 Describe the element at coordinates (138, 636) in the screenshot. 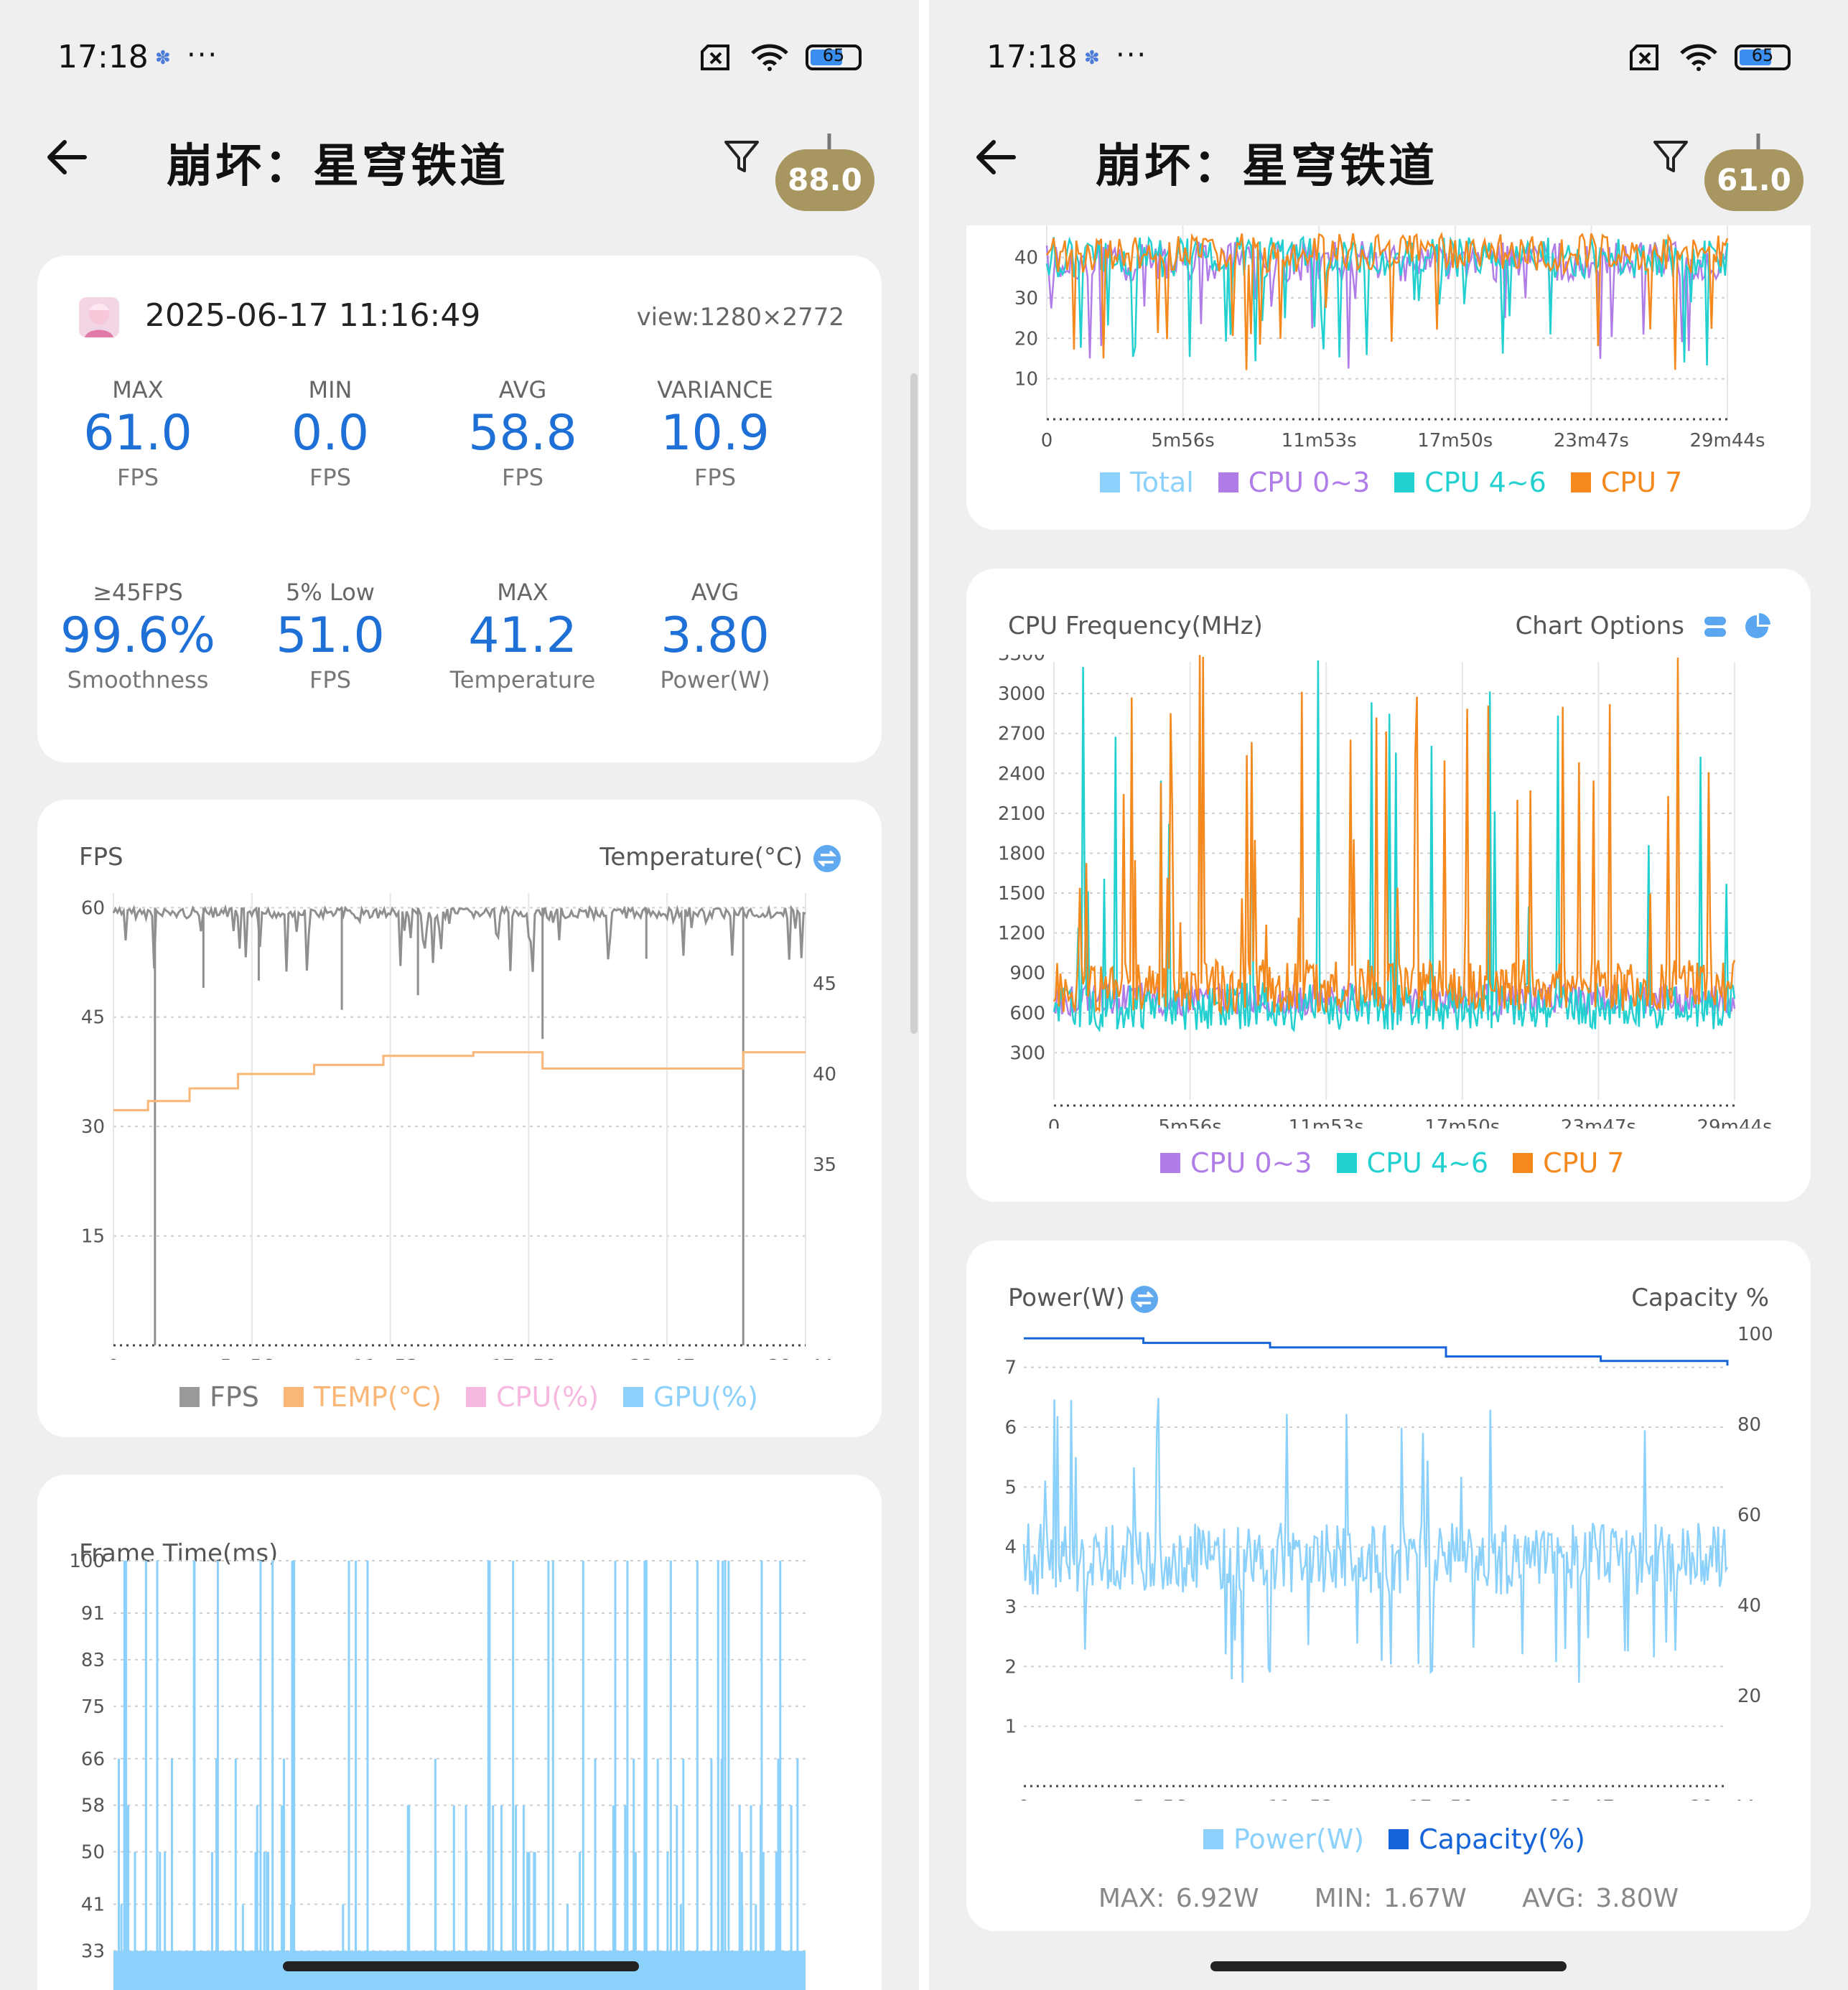

I see `stat-item: ≥45FPS 99.6% Smoothness` at that location.